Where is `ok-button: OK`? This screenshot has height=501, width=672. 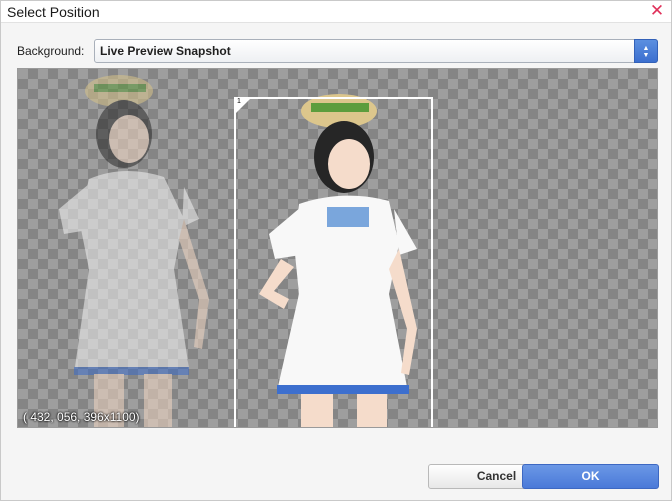 ok-button: OK is located at coordinates (590, 476).